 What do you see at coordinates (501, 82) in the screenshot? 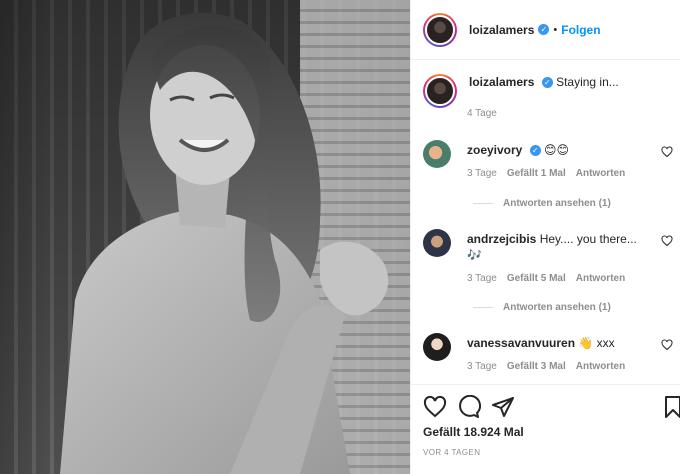
I see `caption-username: loizalamers` at bounding box center [501, 82].